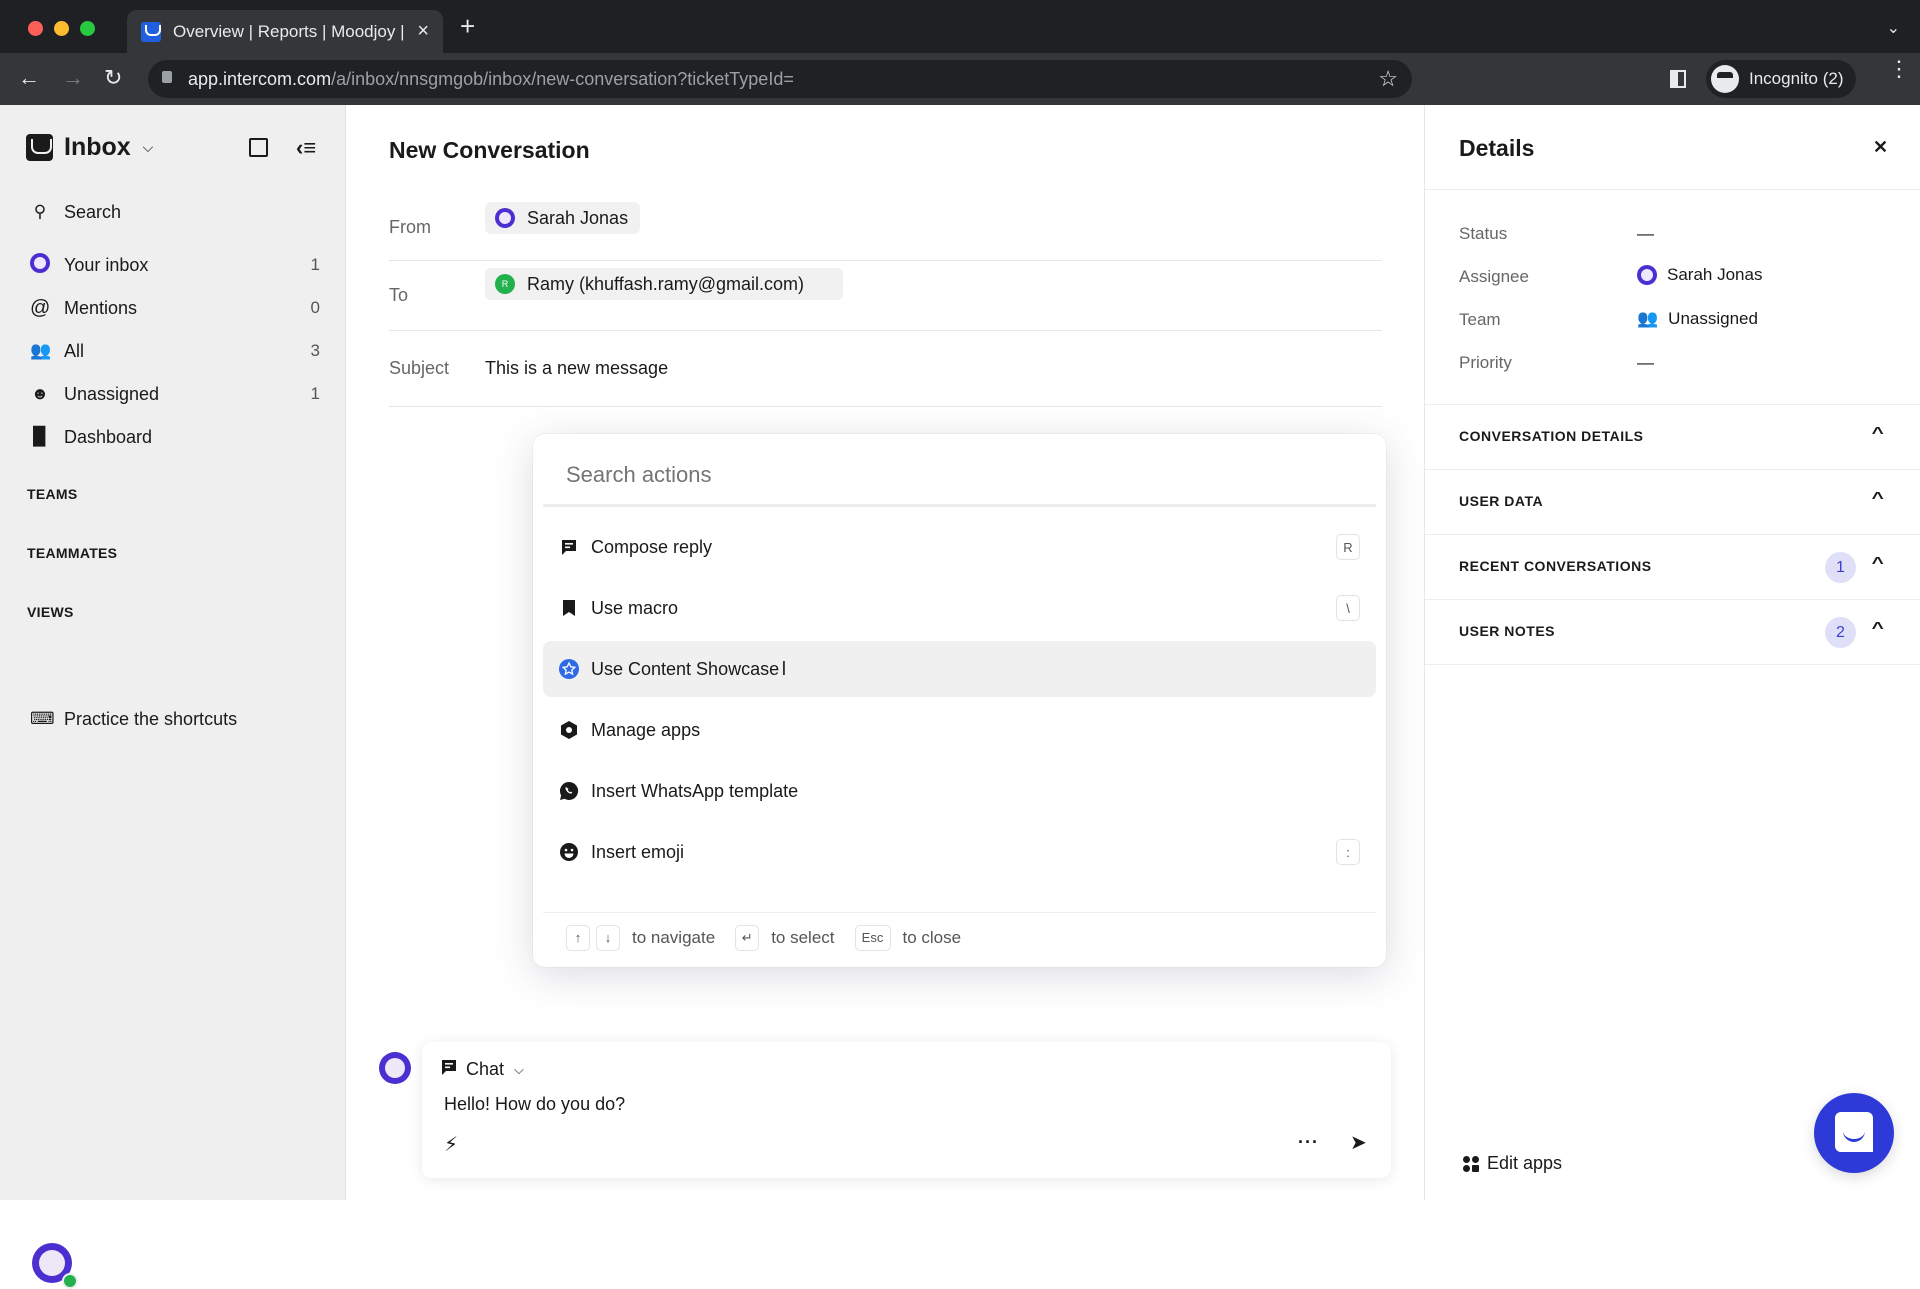 Image resolution: width=1920 pixels, height=1289 pixels. I want to click on maximize-window-button, so click(87, 28).